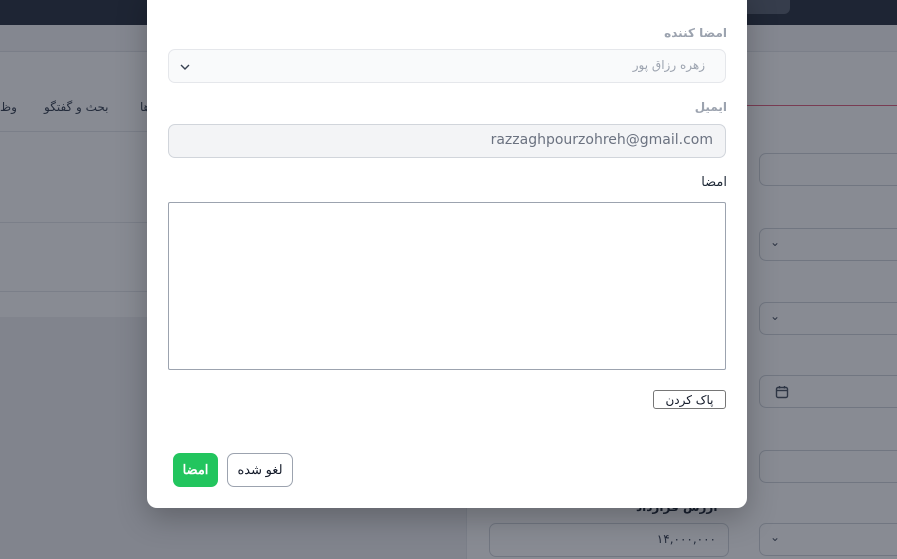  Describe the element at coordinates (185, 67) in the screenshot. I see `chevron-down-icon` at that location.